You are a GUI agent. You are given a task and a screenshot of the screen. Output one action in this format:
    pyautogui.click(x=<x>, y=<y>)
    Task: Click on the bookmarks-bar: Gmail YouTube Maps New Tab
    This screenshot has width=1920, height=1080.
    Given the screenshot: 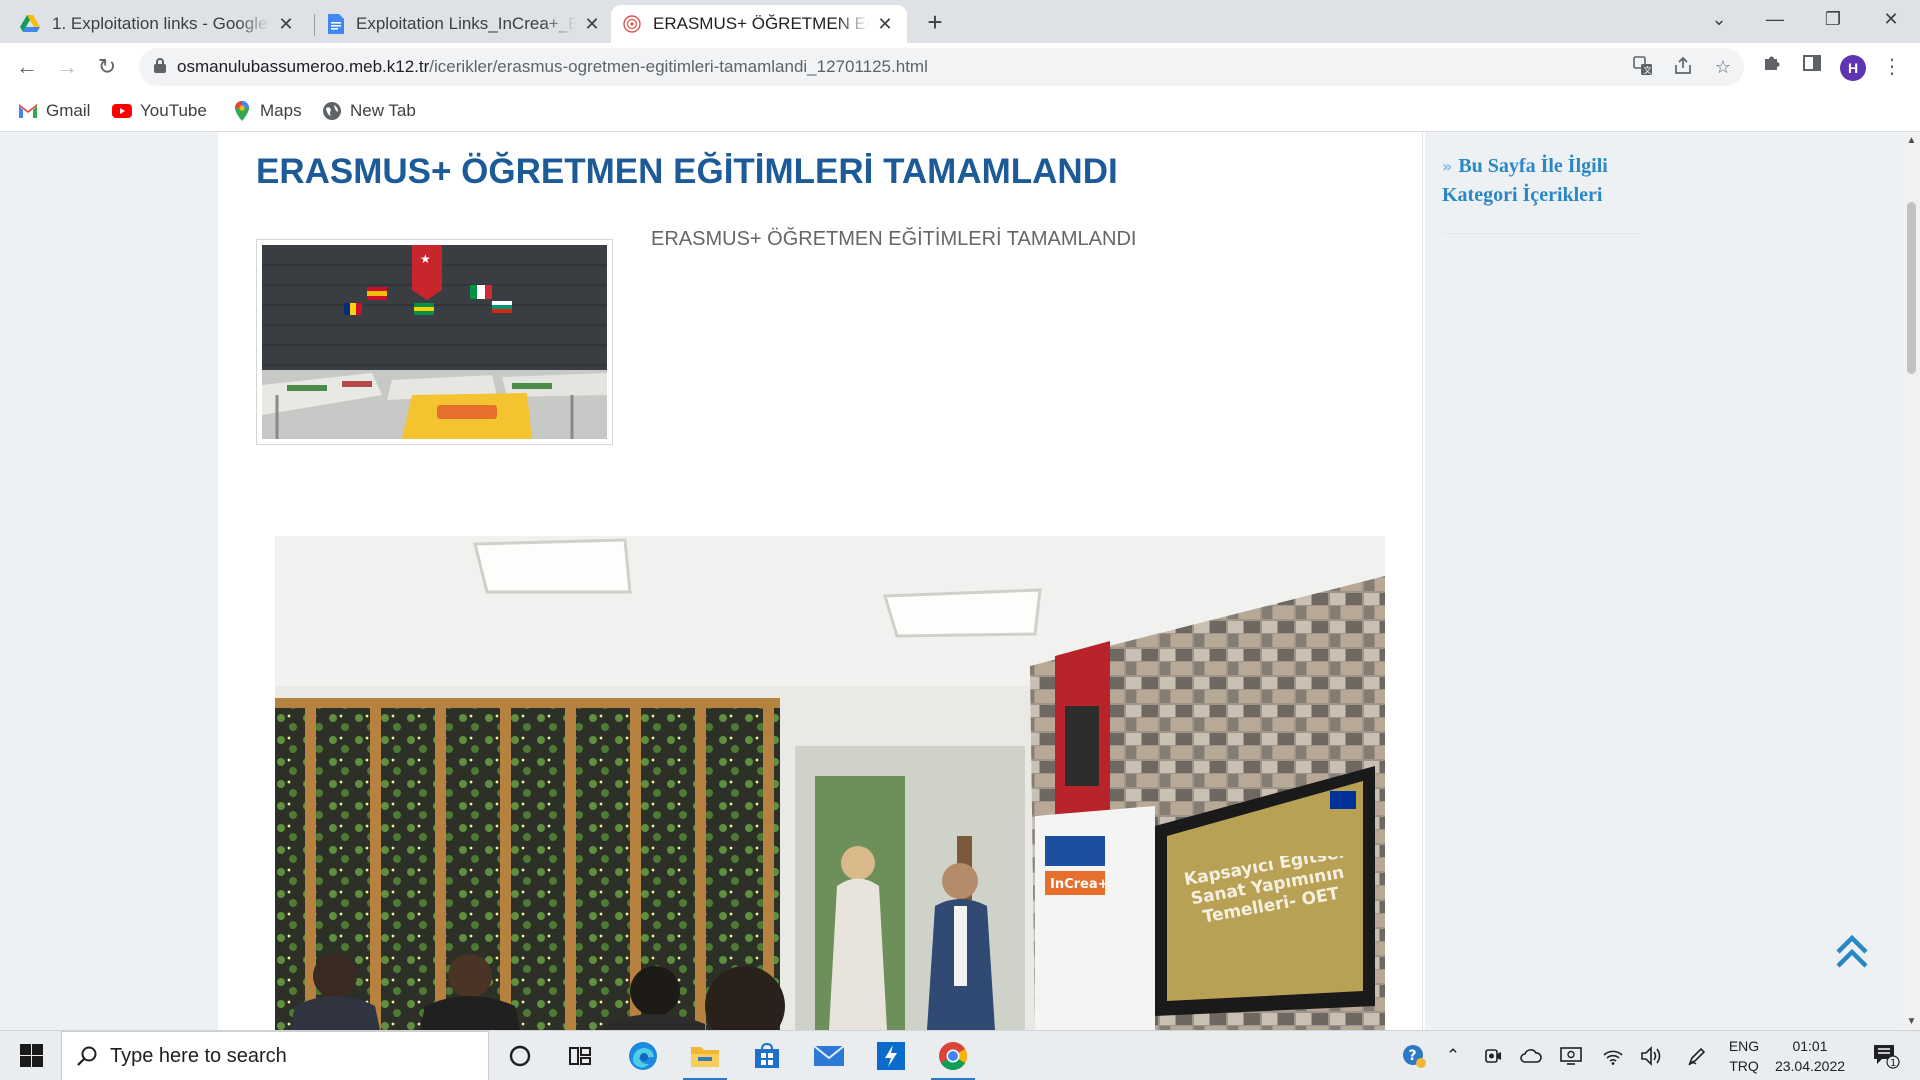 What is the action you would take?
    pyautogui.click(x=960, y=111)
    